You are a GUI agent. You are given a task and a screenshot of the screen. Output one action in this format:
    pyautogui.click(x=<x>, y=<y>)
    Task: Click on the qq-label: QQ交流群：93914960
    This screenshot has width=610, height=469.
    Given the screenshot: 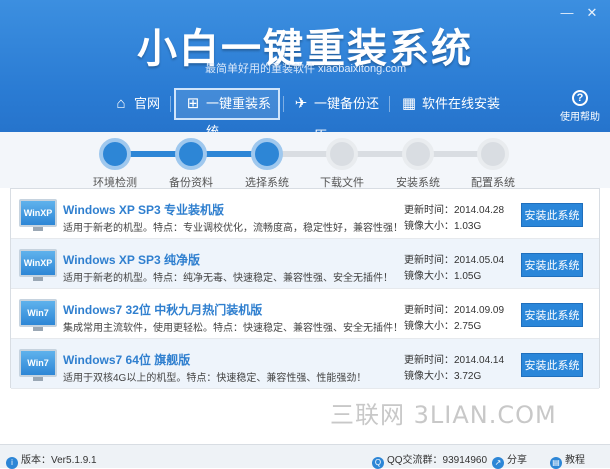 What is the action you would take?
    pyautogui.click(x=437, y=460)
    